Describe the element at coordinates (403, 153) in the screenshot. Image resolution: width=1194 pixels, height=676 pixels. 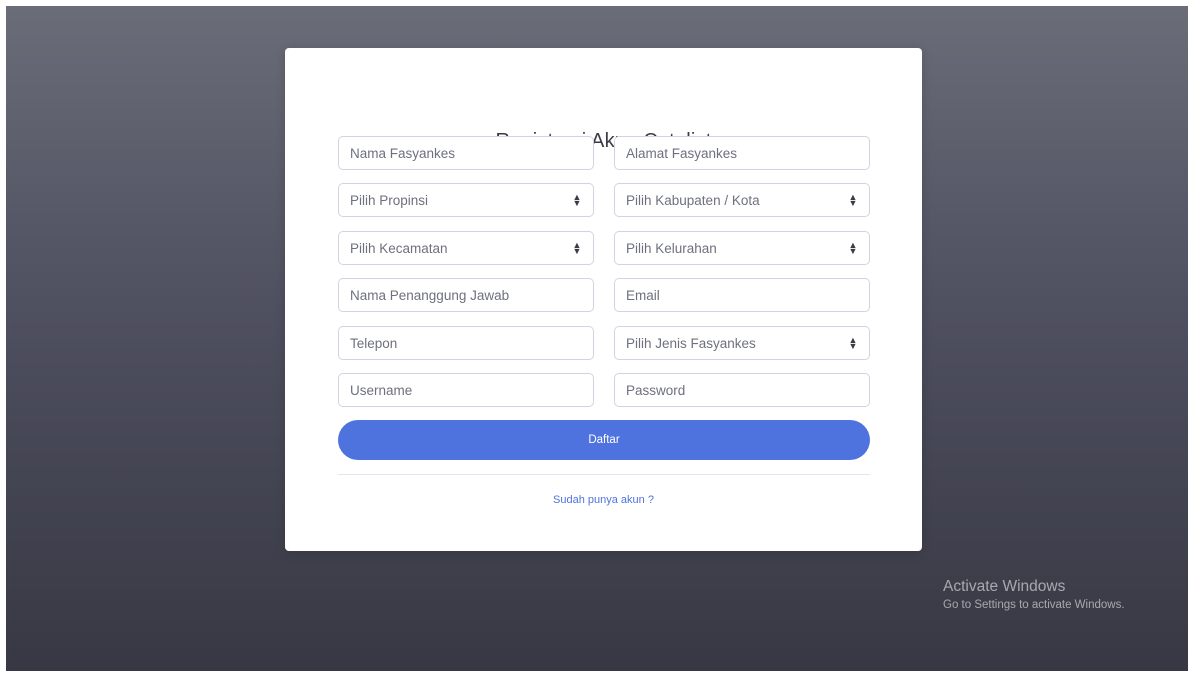
I see `nama-fasyankes-placeholder: Nama Fasyankes` at that location.